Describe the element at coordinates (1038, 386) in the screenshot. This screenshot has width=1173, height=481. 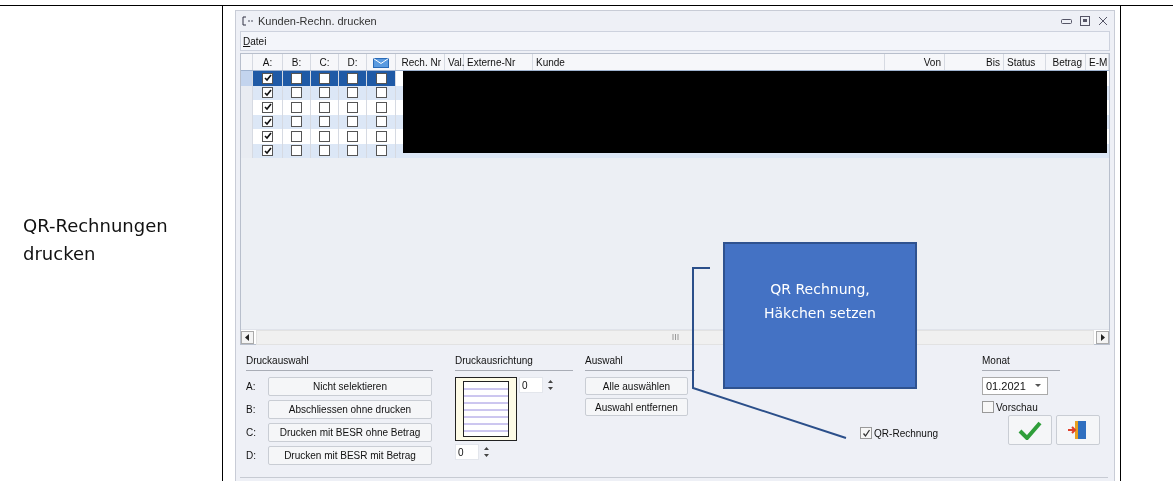
I see `caret-icon` at that location.